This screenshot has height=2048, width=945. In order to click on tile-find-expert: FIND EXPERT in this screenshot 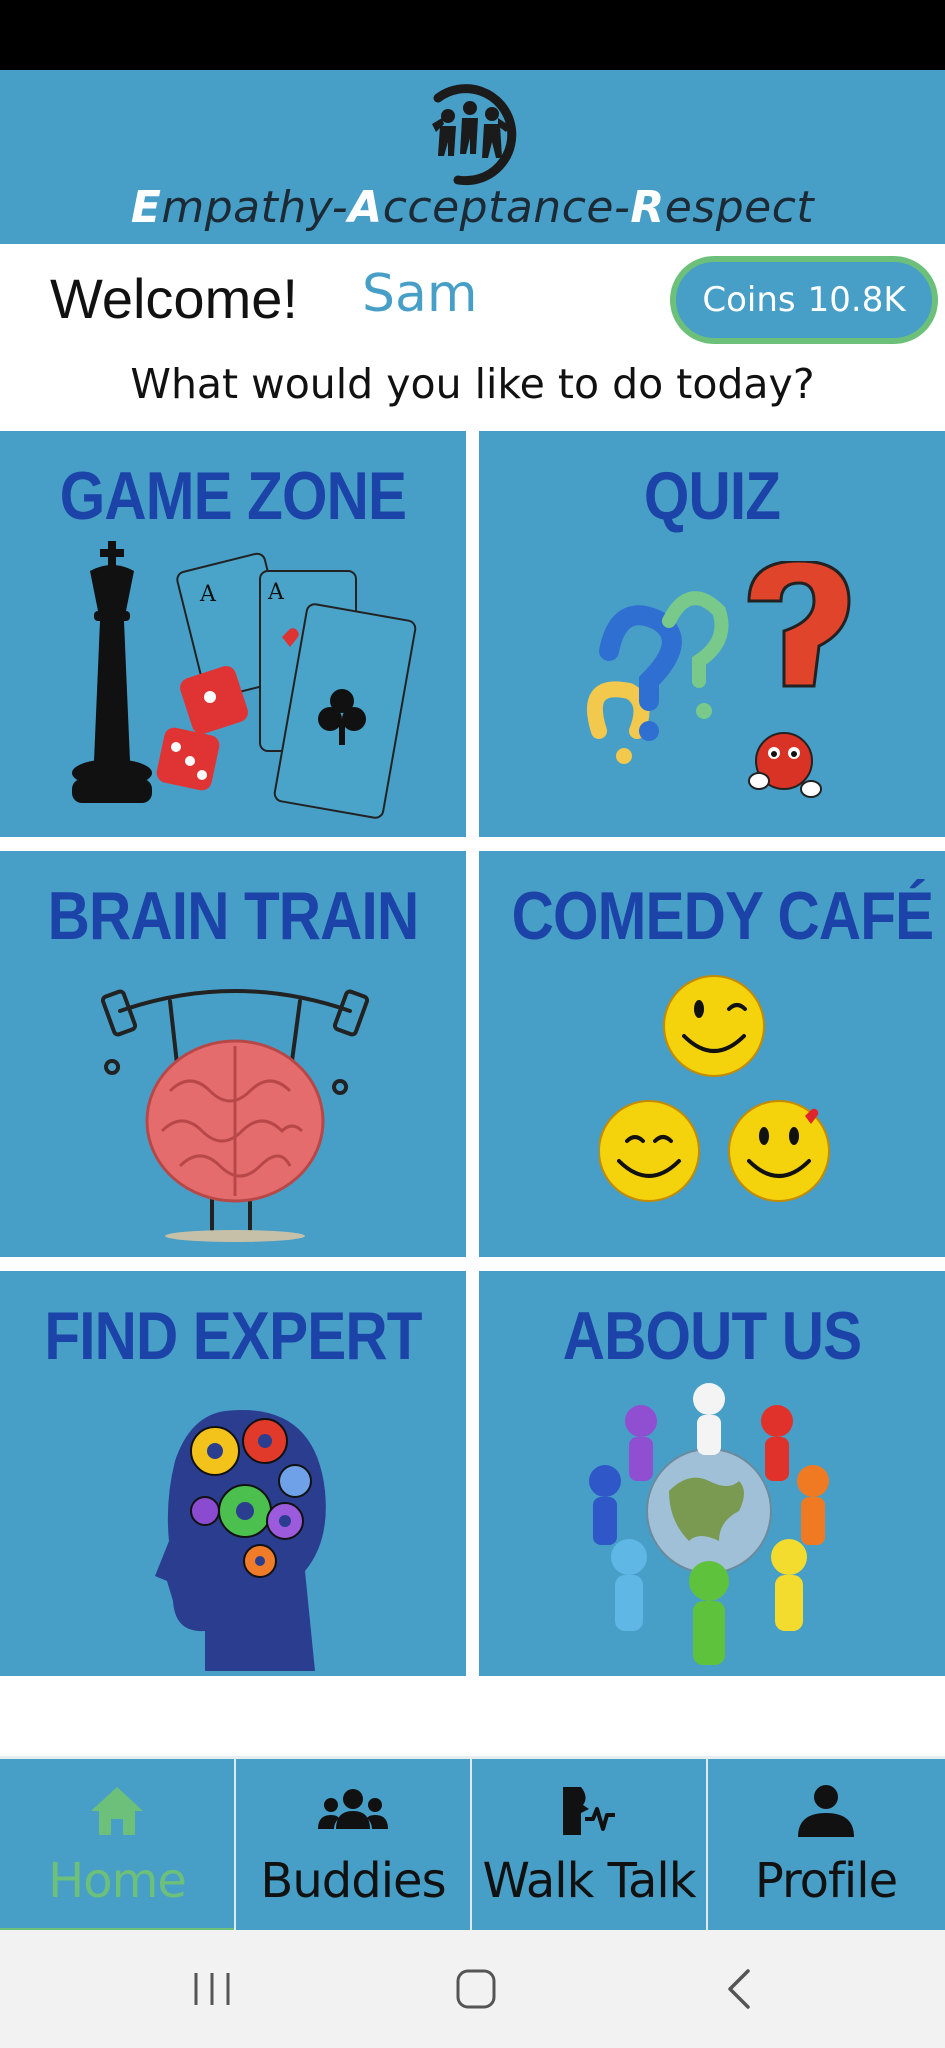, I will do `click(233, 1474)`.